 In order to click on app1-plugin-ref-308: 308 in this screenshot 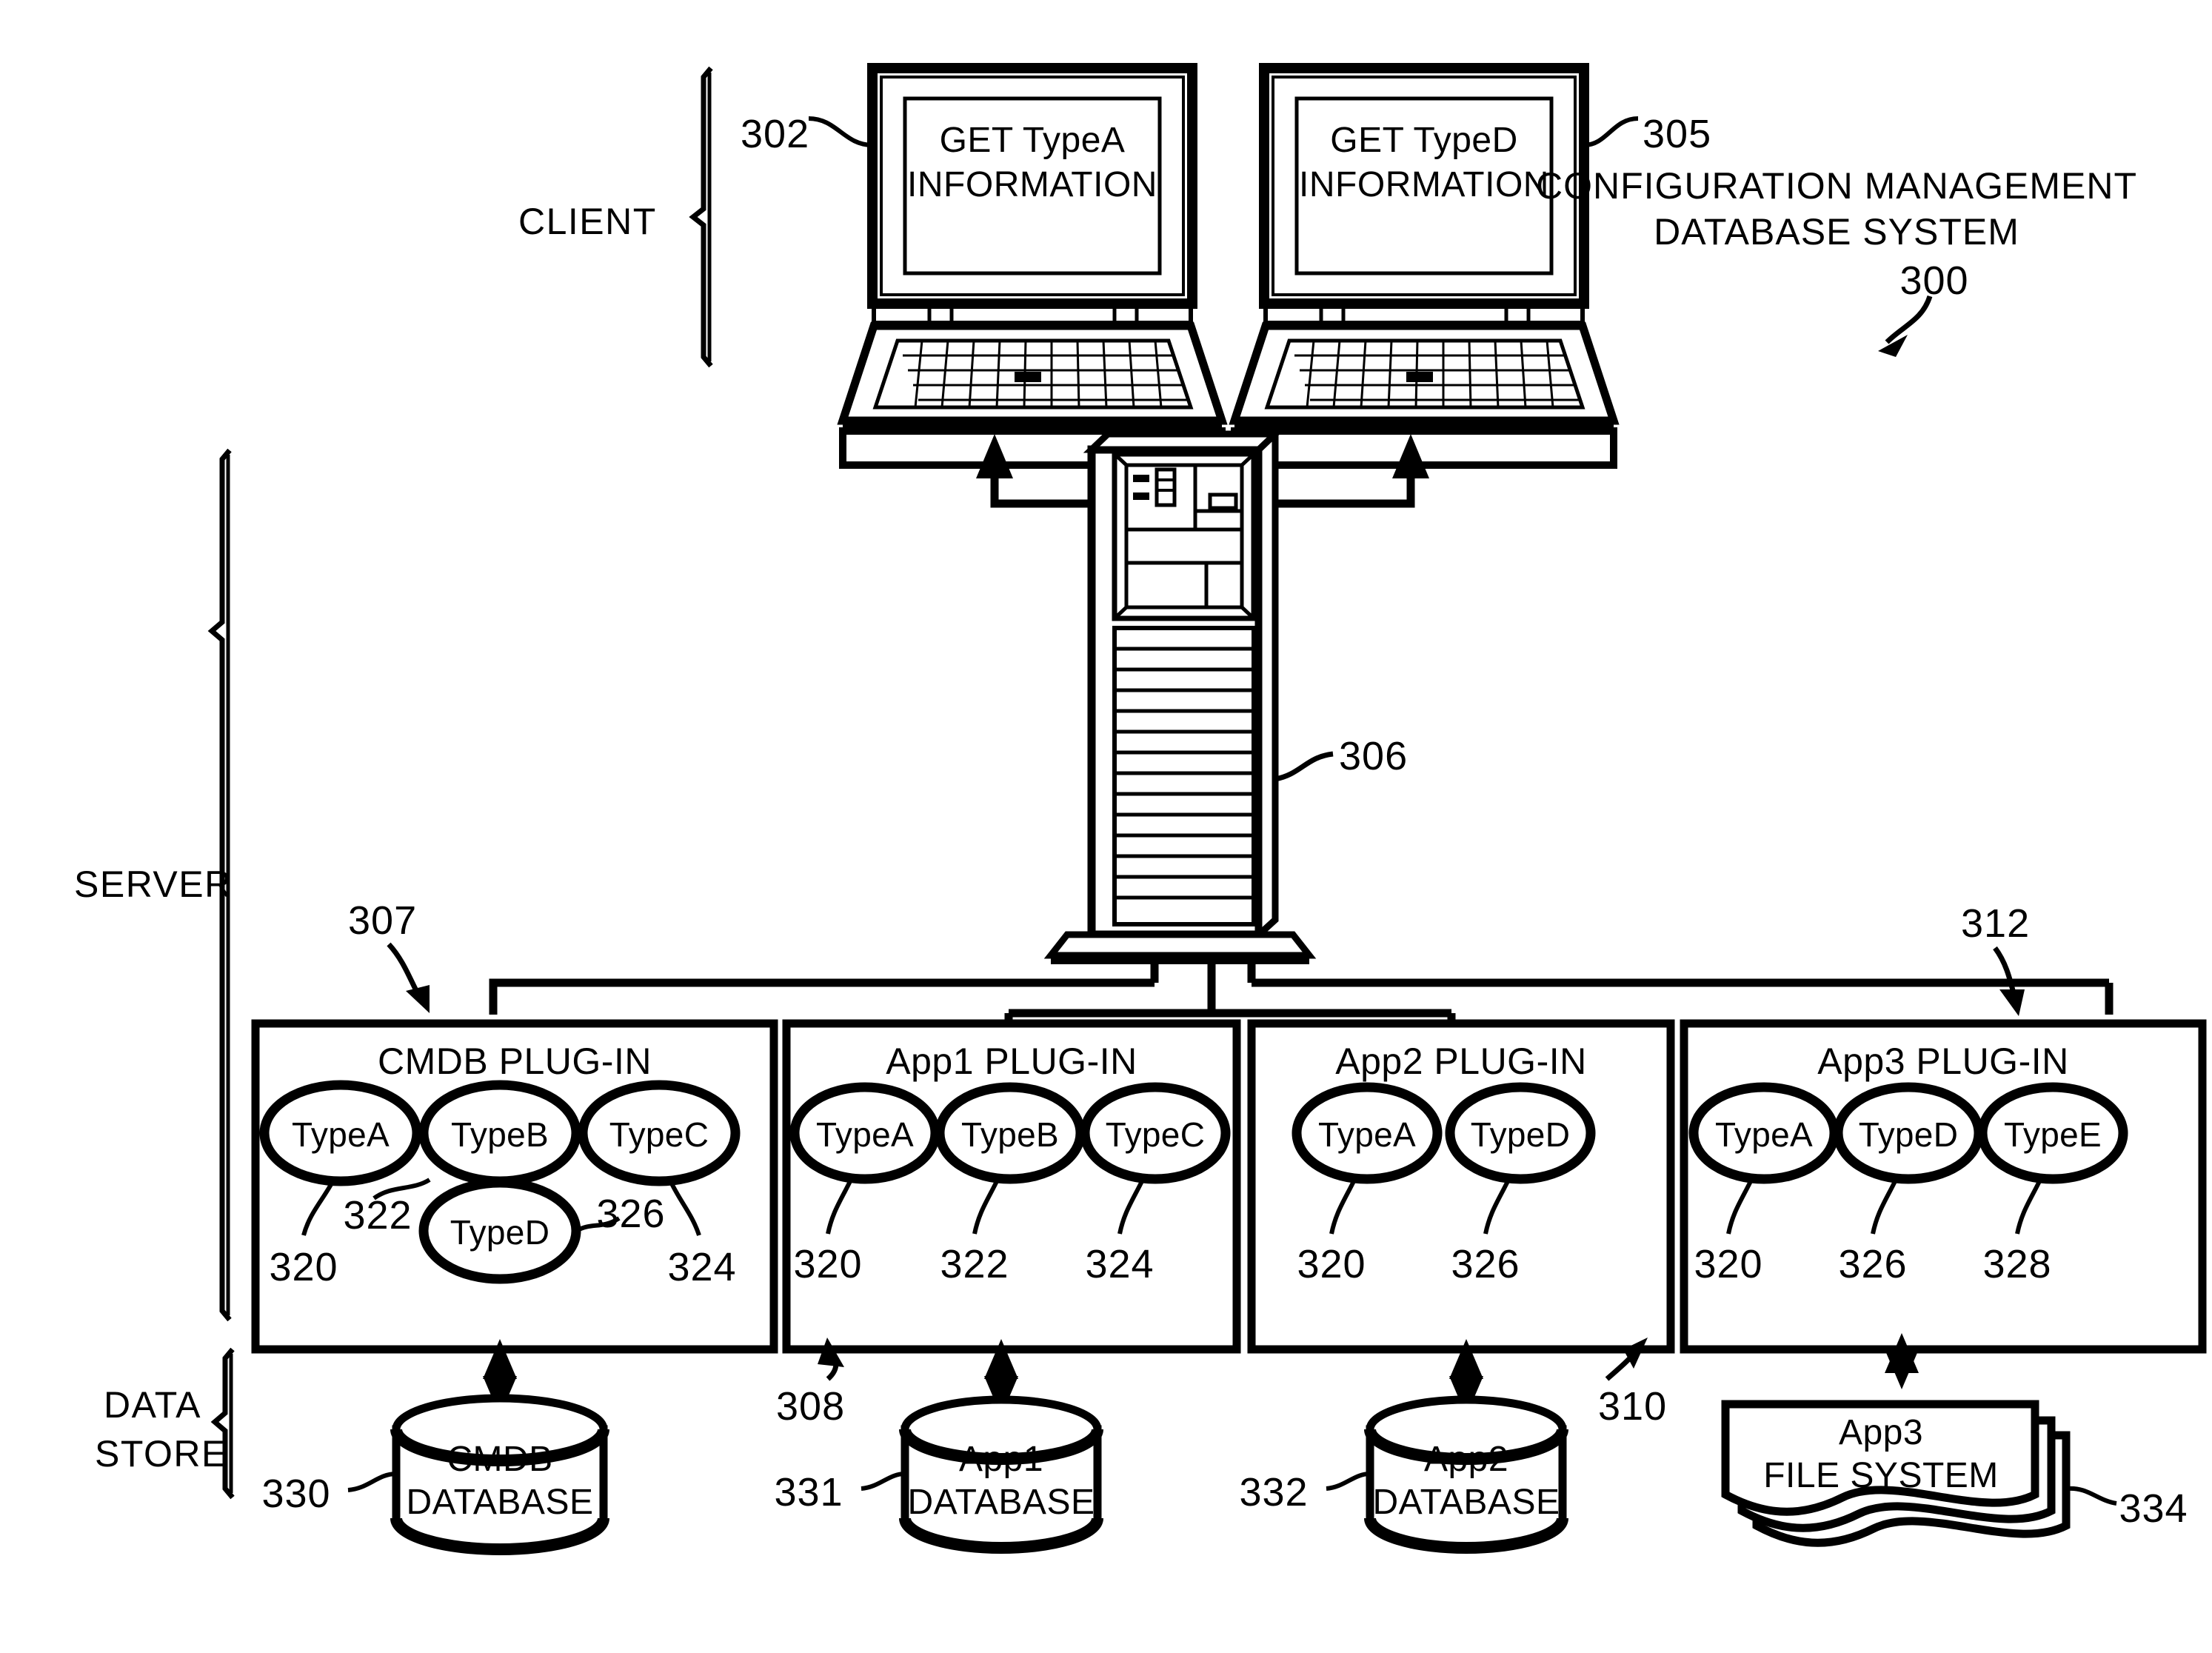, I will do `click(811, 1406)`.